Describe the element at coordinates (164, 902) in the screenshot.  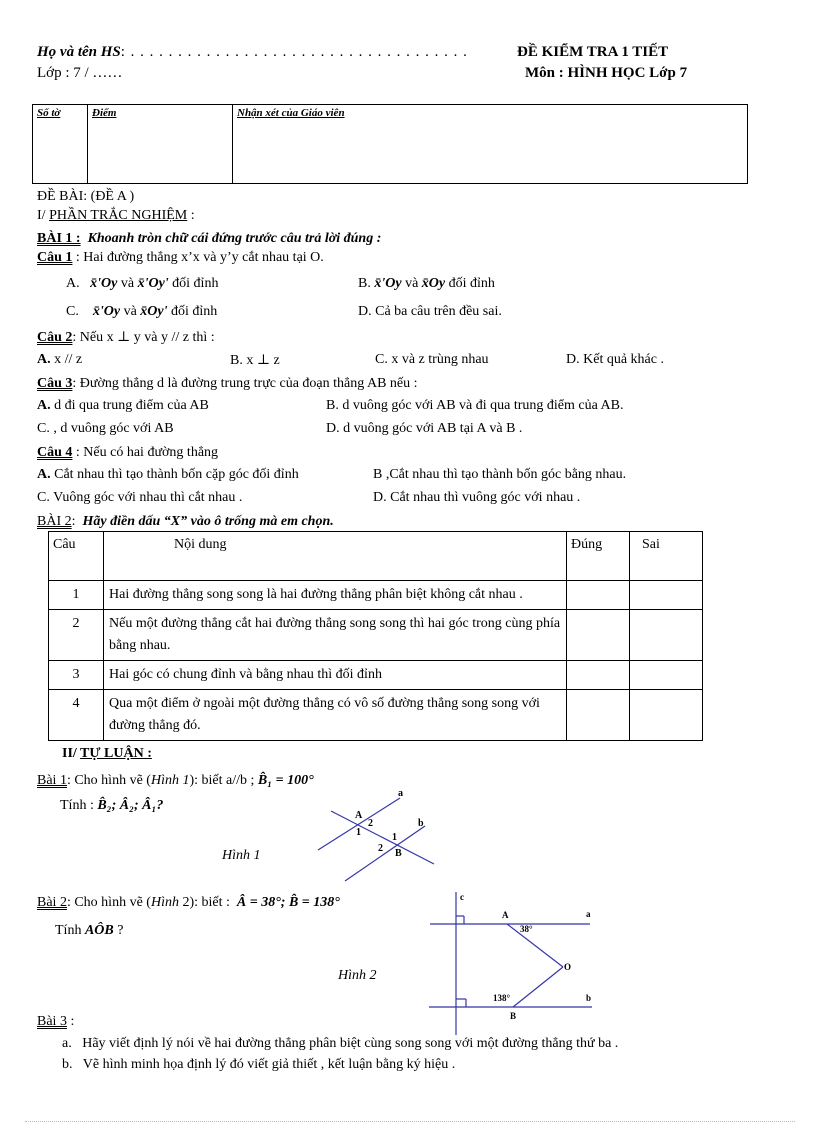
I see `figure-ref: Hình` at that location.